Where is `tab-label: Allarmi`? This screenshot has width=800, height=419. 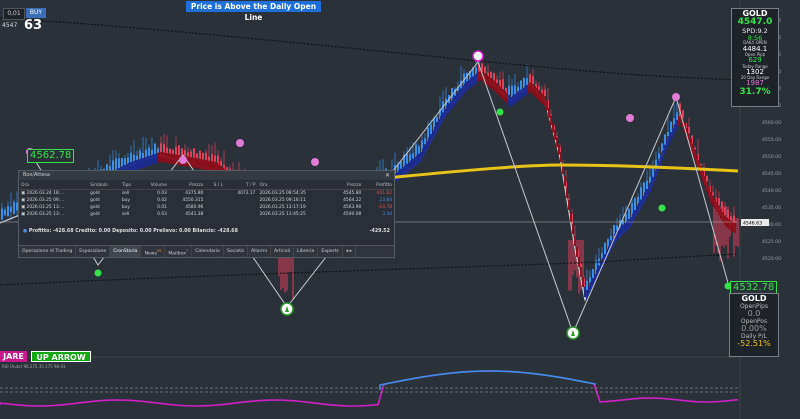 tab-label: Allarmi is located at coordinates (259, 251).